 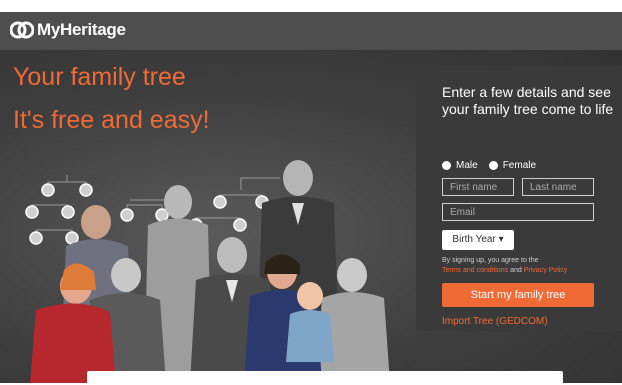 What do you see at coordinates (516, 270) in the screenshot?
I see `terms-and: and` at bounding box center [516, 270].